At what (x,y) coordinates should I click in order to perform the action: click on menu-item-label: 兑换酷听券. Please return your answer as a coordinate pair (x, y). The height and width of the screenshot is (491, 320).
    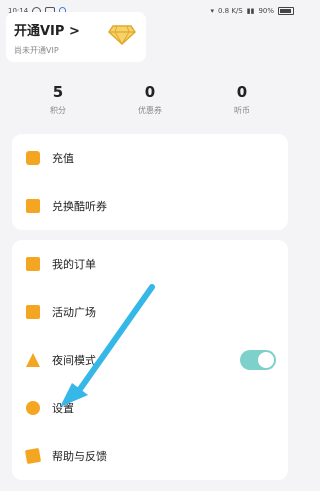
    Looking at the image, I should click on (79, 206).